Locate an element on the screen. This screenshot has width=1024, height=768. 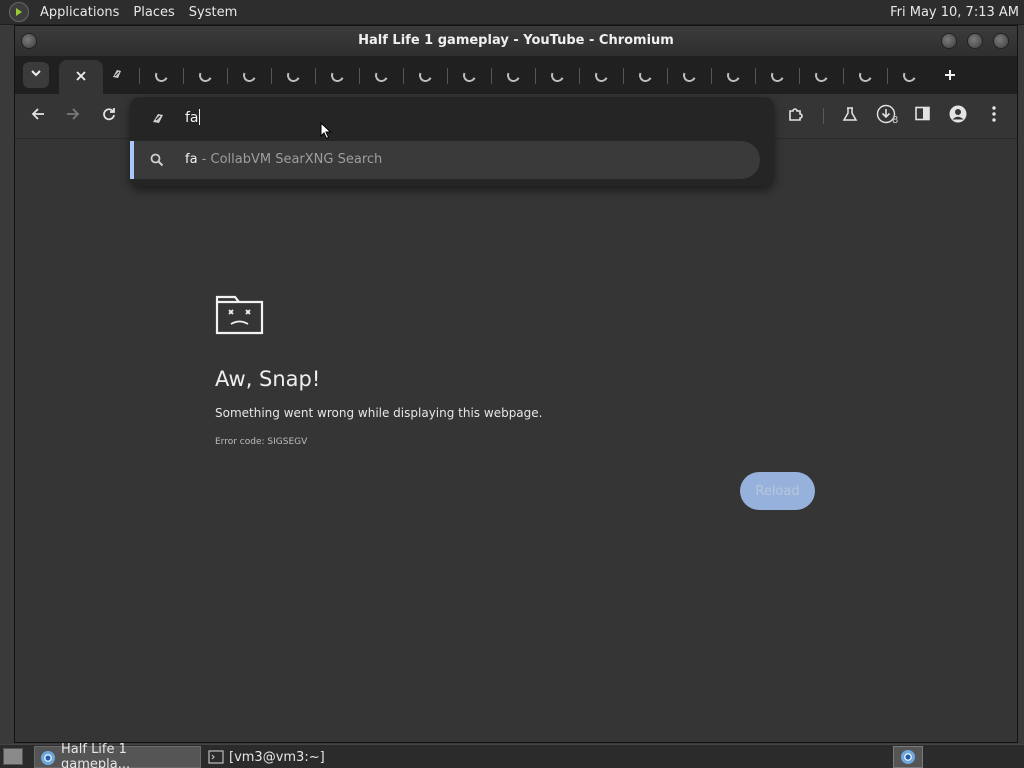
mouse-cursor-icon is located at coordinates (326, 132).